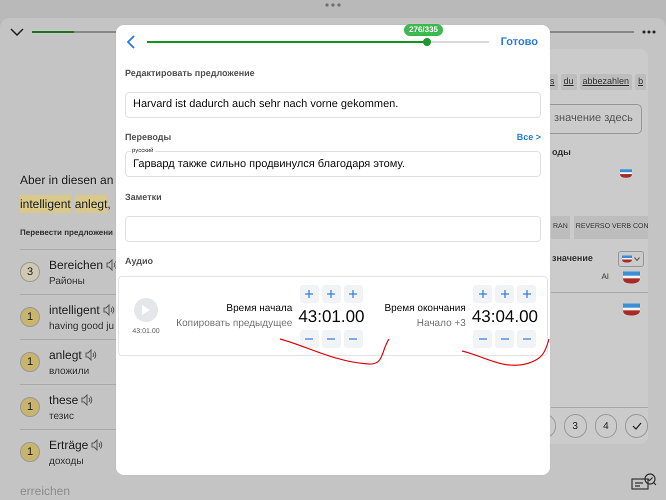 The width and height of the screenshot is (666, 500). Describe the element at coordinates (67, 461) in the screenshot. I see `translation-text: доходы` at that location.